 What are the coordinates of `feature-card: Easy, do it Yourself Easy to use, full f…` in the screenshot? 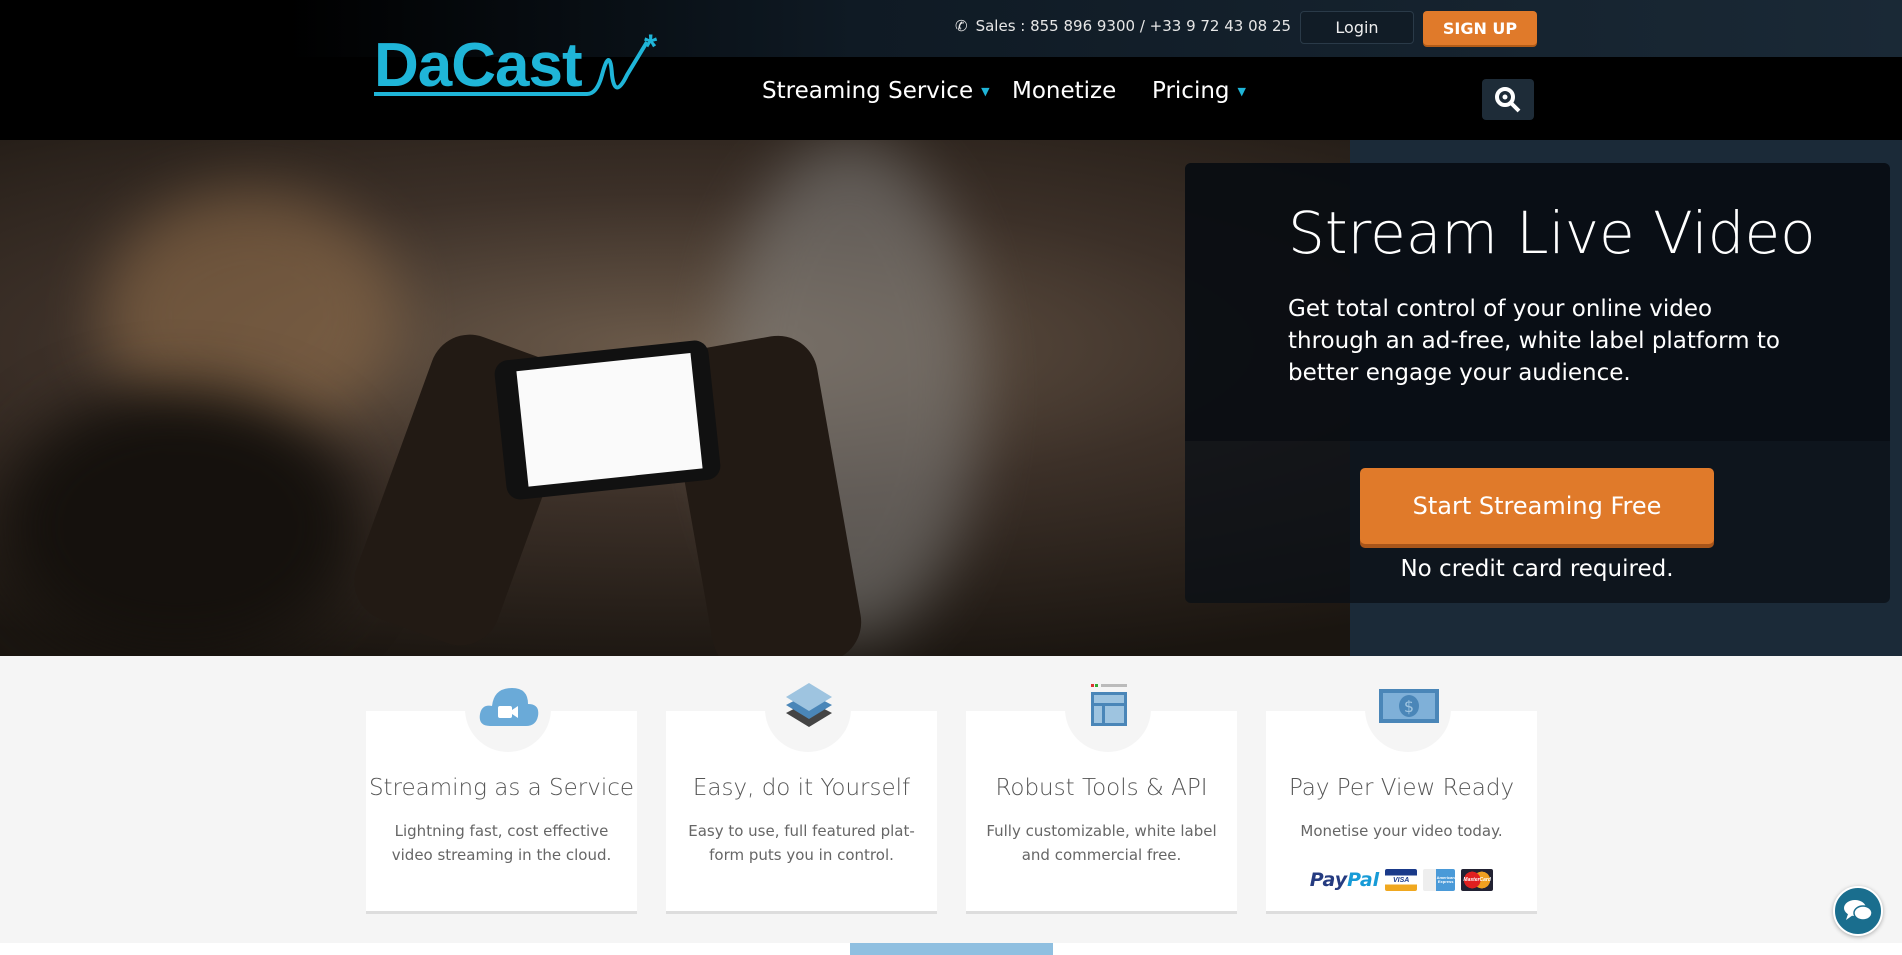 It's located at (801, 790).